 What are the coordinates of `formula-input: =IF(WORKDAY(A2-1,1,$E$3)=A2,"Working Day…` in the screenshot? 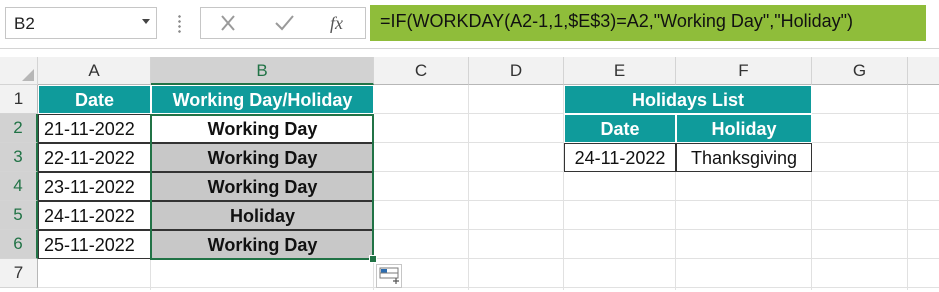 It's located at (648, 23).